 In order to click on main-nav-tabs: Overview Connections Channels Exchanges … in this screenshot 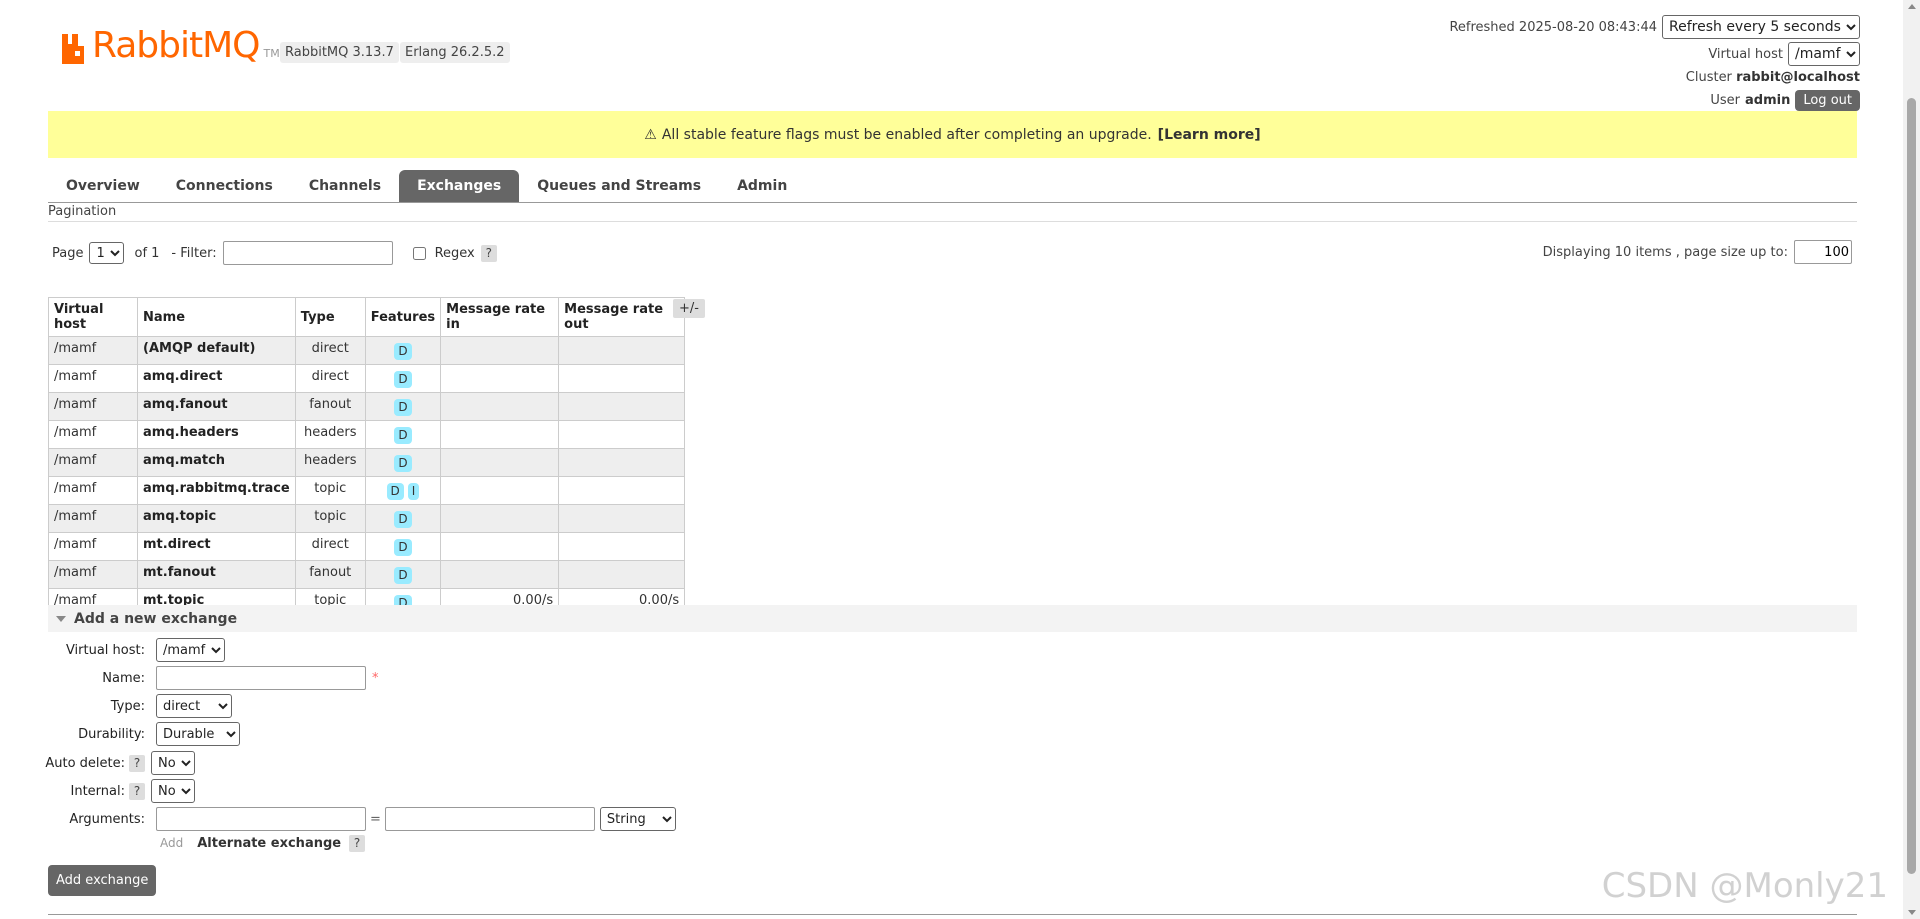, I will do `click(952, 186)`.